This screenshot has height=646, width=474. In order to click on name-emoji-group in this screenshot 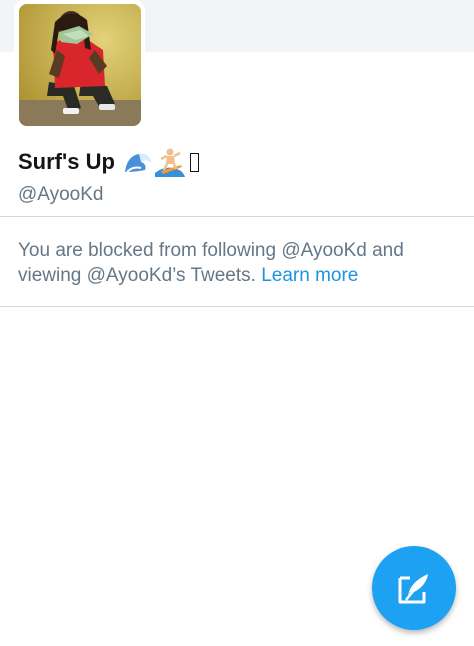, I will do `click(161, 162)`.